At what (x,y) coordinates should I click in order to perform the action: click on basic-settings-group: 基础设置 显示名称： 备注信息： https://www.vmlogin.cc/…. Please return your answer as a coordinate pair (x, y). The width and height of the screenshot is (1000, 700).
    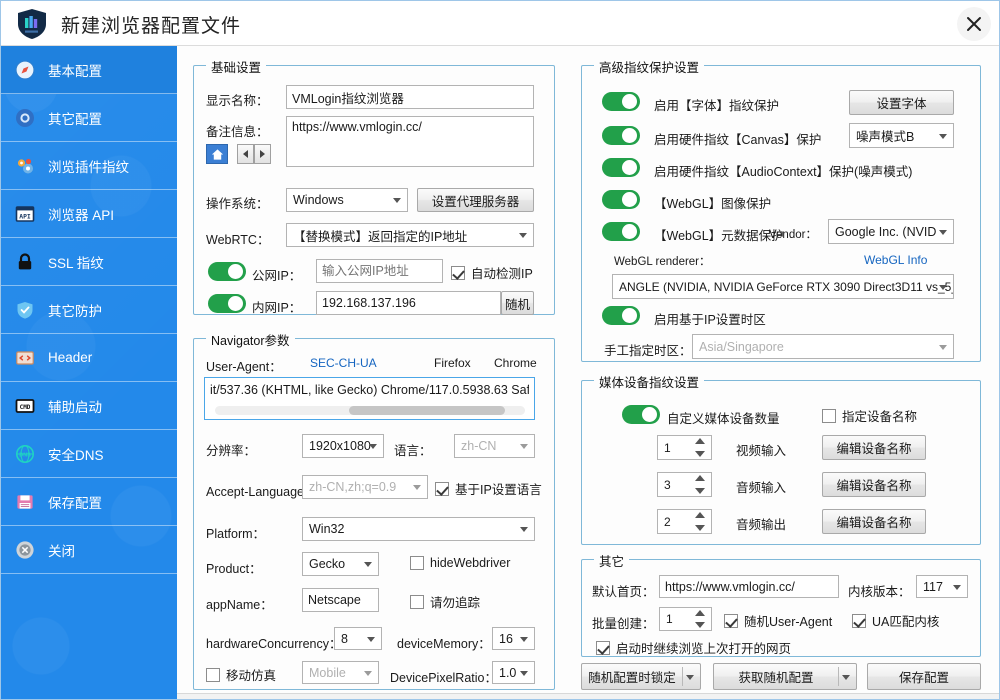
    Looking at the image, I should click on (374, 186).